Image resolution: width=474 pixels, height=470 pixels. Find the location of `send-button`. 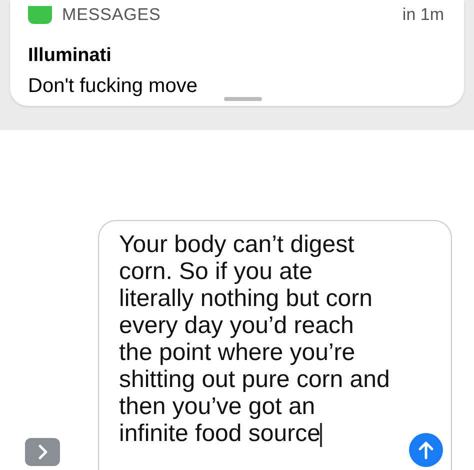

send-button is located at coordinates (426, 450).